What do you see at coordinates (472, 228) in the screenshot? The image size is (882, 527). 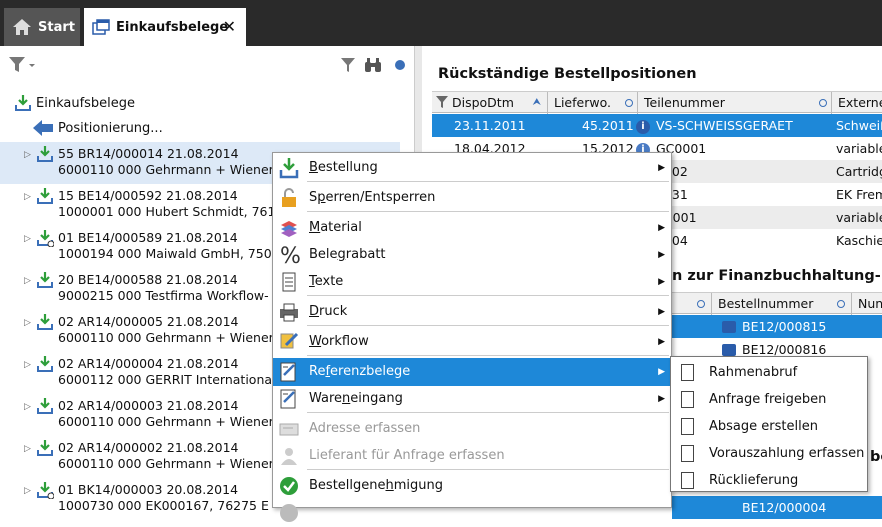 I see `menu-item-material: Material ▶` at bounding box center [472, 228].